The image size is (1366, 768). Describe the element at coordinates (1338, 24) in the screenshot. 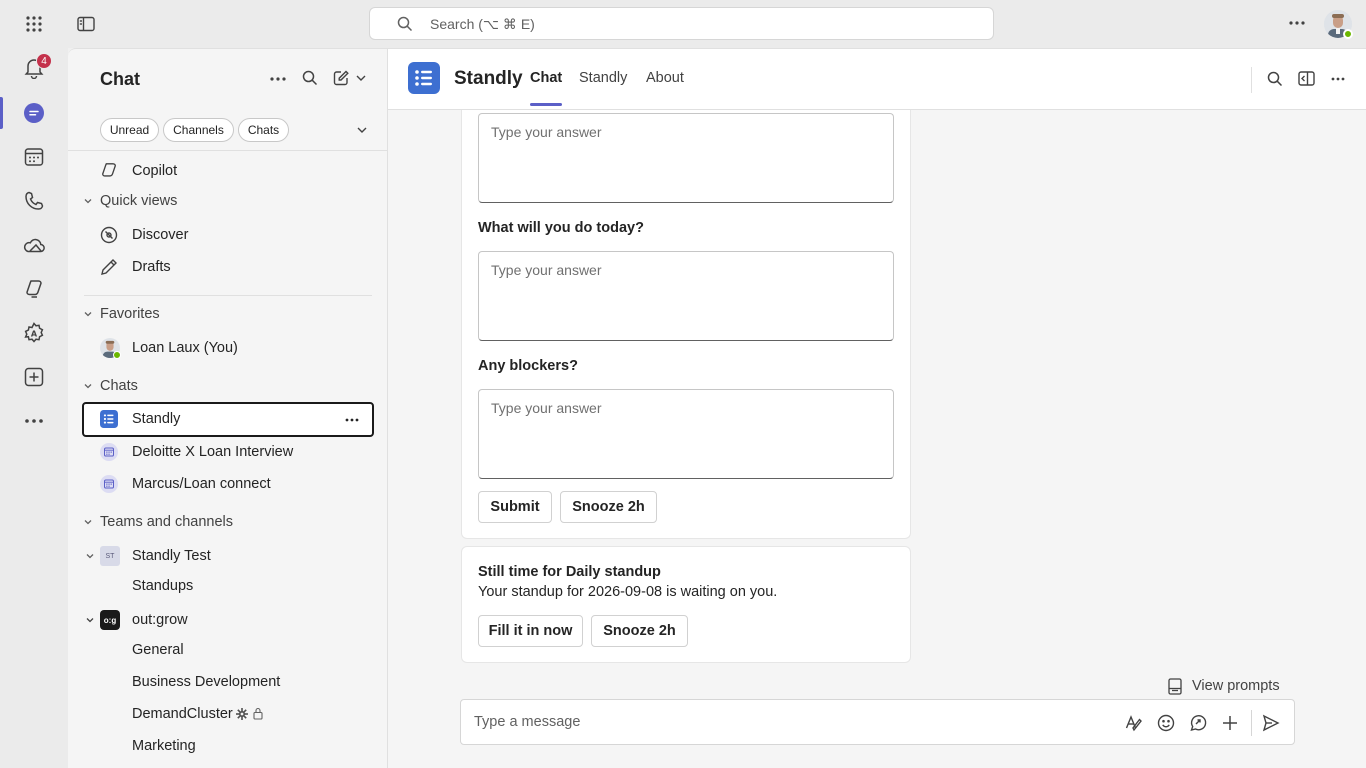

I see `avatar` at that location.